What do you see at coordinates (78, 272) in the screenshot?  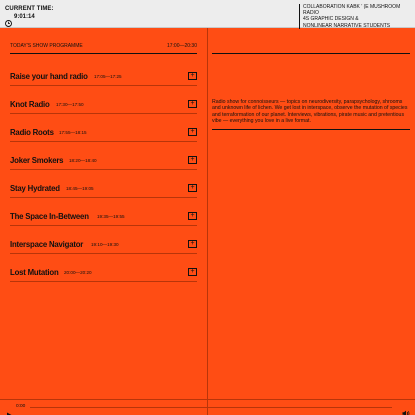 I see `show-time: 20:00—20:20` at bounding box center [78, 272].